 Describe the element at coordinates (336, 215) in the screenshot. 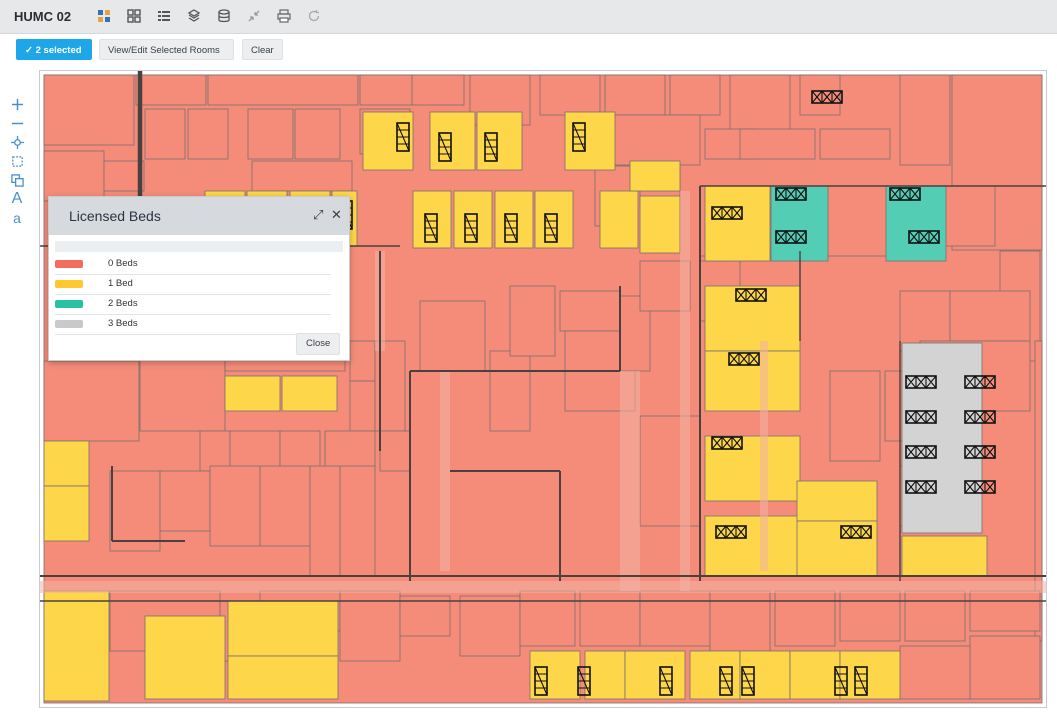

I see `close-icon: ✕` at that location.